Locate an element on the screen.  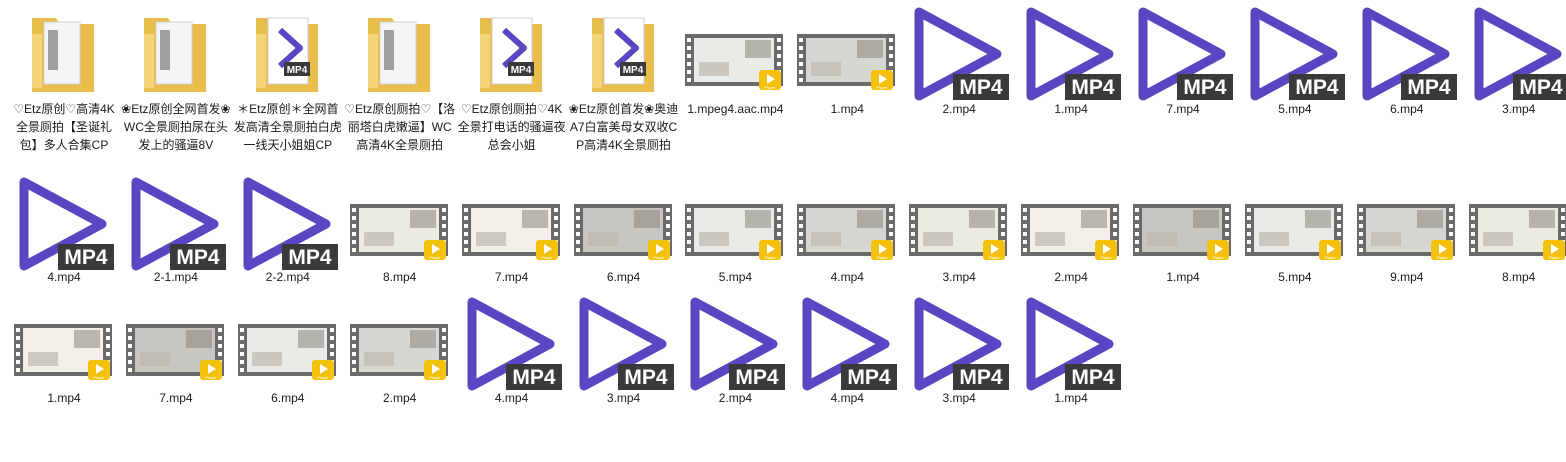
file-item: ♡Etz原创厕拍♡【洛丽塔白虎嫩逼】WC高清4K全景厕拍 is located at coordinates (400, 87).